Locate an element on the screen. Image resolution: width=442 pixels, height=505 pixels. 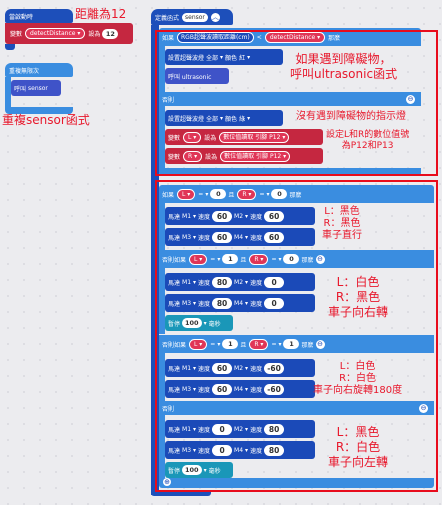
set-detect-distance-block: 變數 detectDistance ▾ 設為 12 is located at coordinates (69, 33).